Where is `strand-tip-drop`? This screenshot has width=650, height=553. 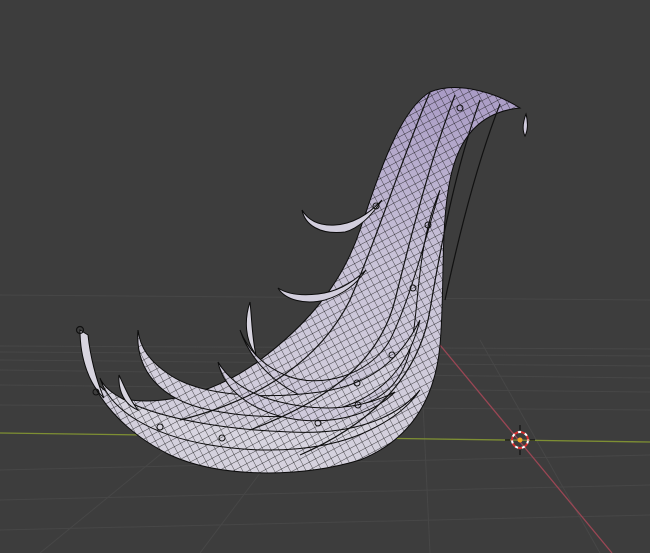 strand-tip-drop is located at coordinates (525, 125).